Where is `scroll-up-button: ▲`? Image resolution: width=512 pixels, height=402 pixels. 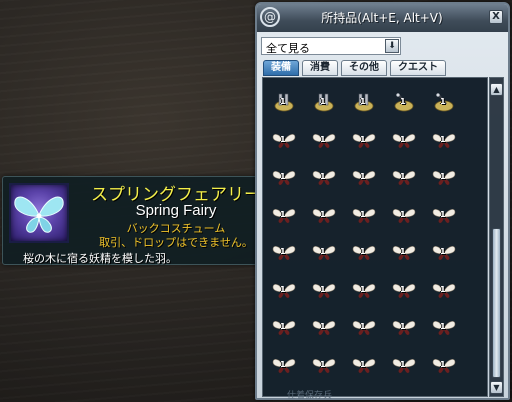
scroll-up-button: ▲ is located at coordinates (496, 89).